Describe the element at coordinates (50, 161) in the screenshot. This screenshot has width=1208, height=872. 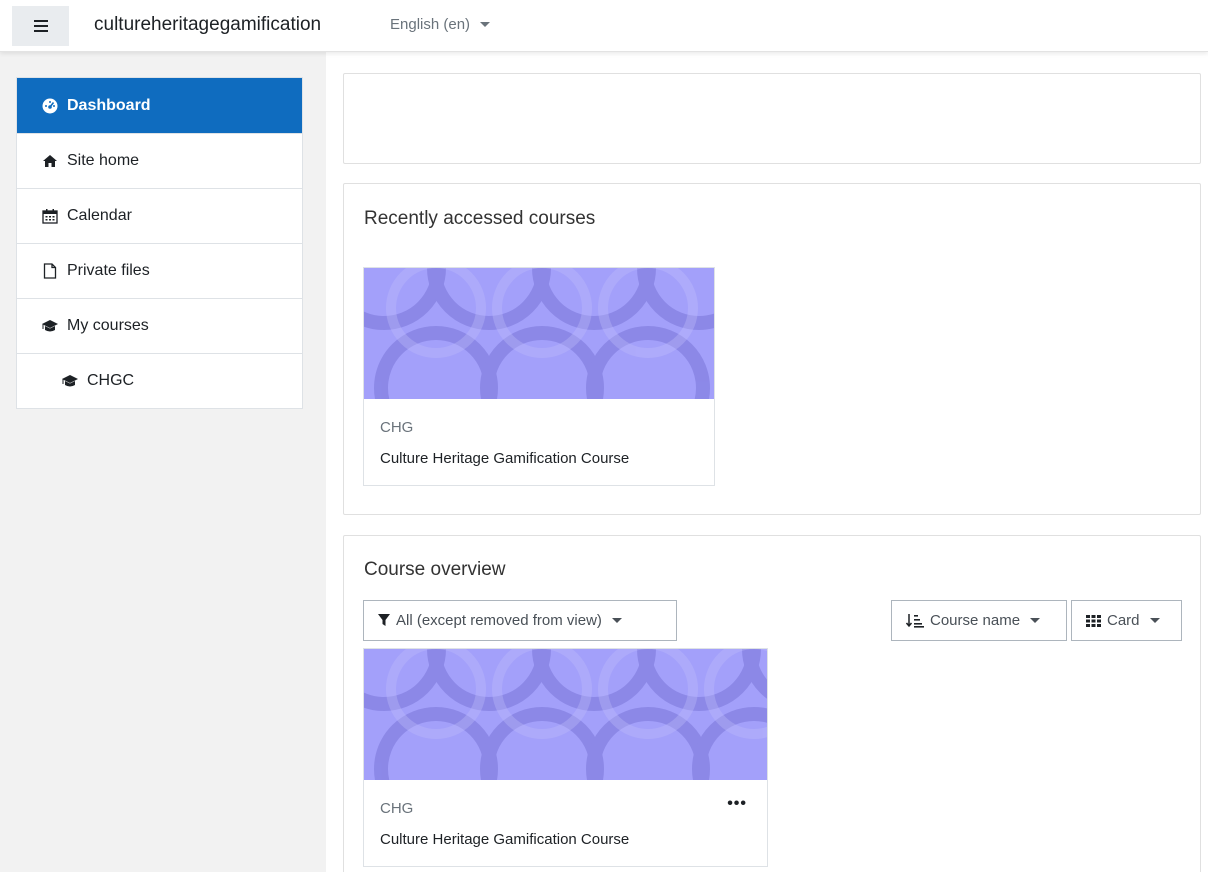
I see `home-icon` at that location.